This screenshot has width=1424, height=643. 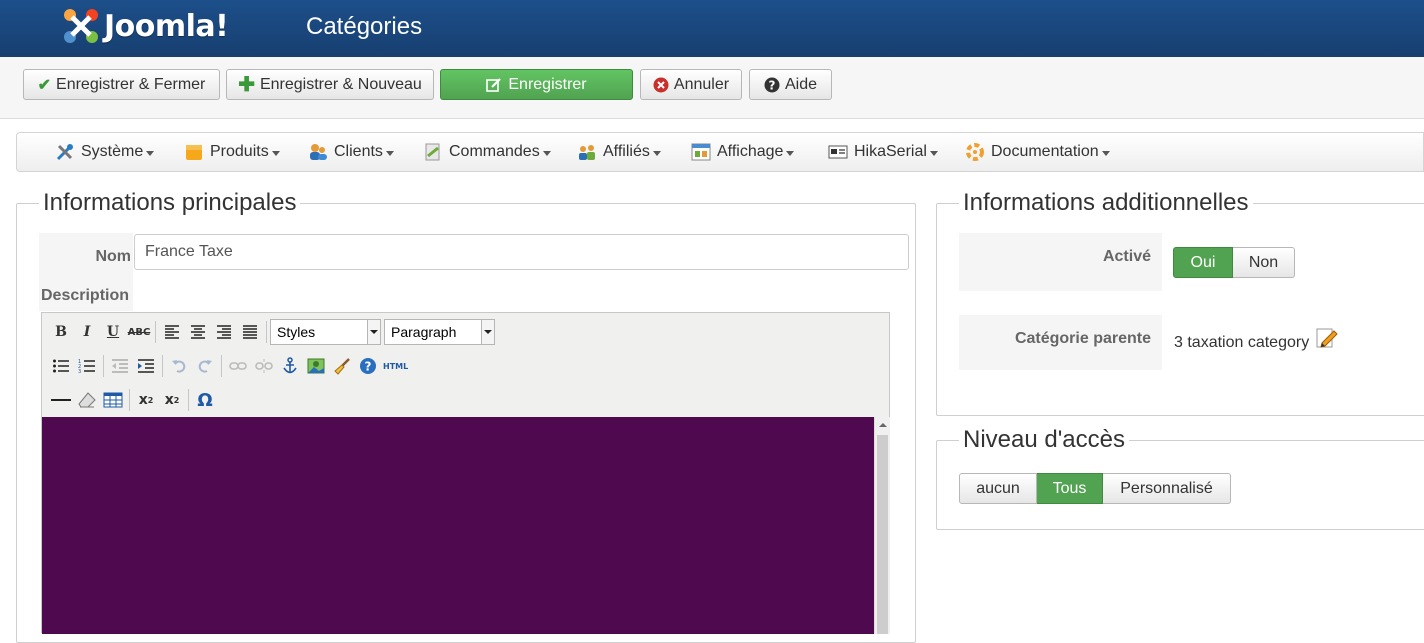 I want to click on menu-system: Système, so click(x=105, y=152).